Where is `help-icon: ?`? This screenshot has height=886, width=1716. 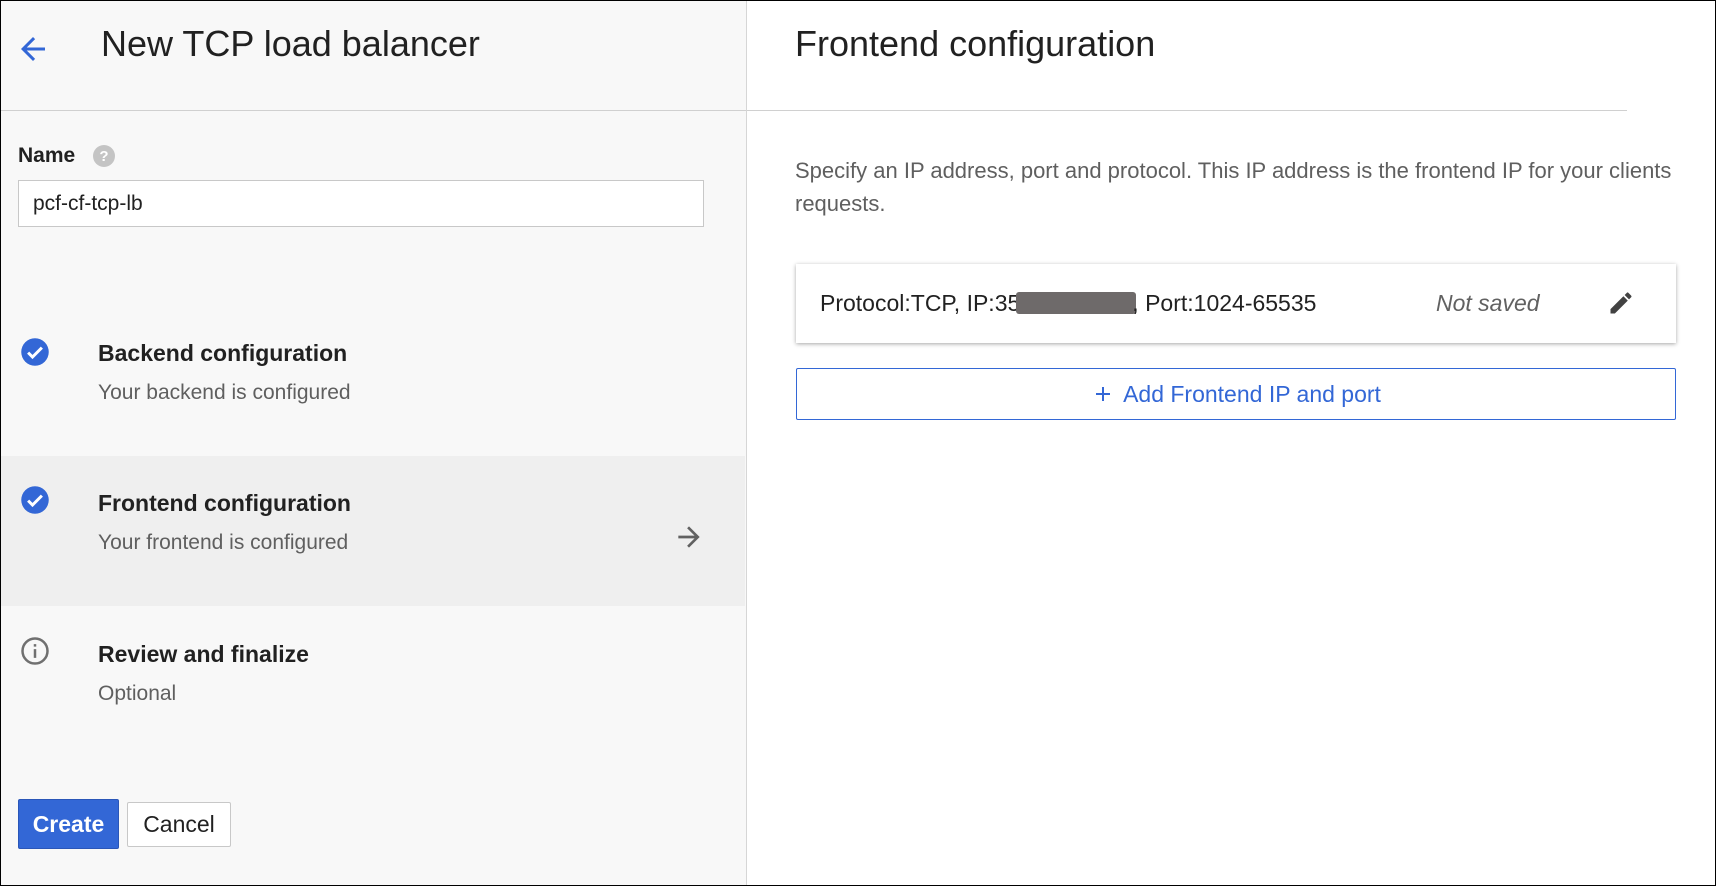 help-icon: ? is located at coordinates (104, 156).